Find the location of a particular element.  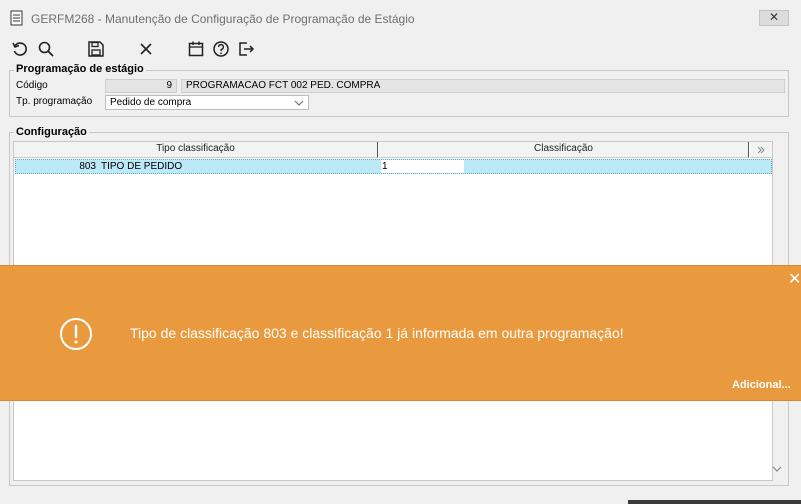

calendar-button is located at coordinates (196, 49).